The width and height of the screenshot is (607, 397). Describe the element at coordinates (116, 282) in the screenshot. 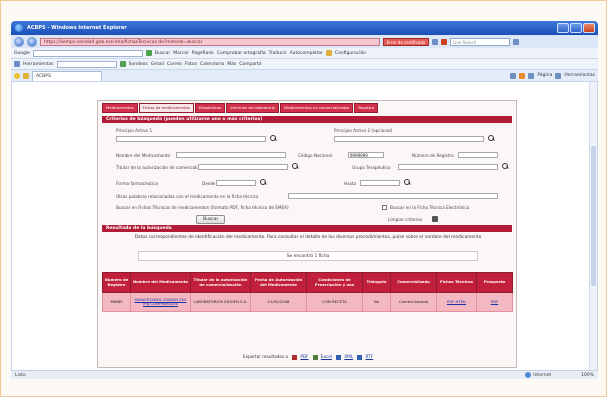

I see `col-header-registro: Número de Registro` at that location.